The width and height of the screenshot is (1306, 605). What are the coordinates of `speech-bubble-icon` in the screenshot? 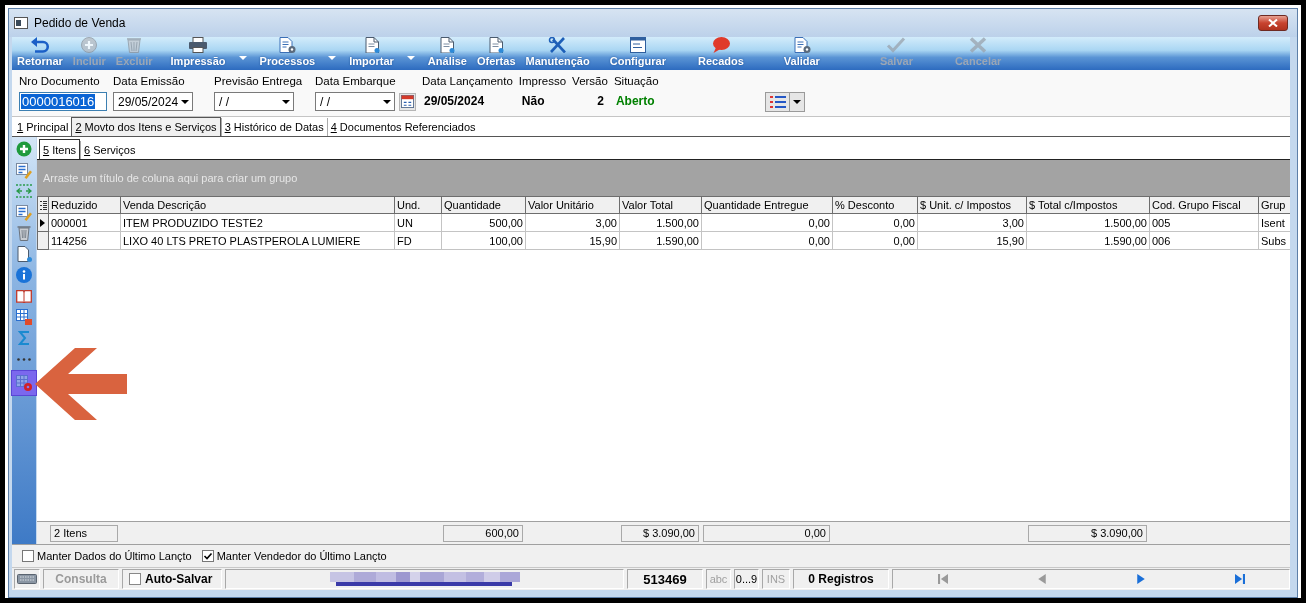 It's located at (720, 45).